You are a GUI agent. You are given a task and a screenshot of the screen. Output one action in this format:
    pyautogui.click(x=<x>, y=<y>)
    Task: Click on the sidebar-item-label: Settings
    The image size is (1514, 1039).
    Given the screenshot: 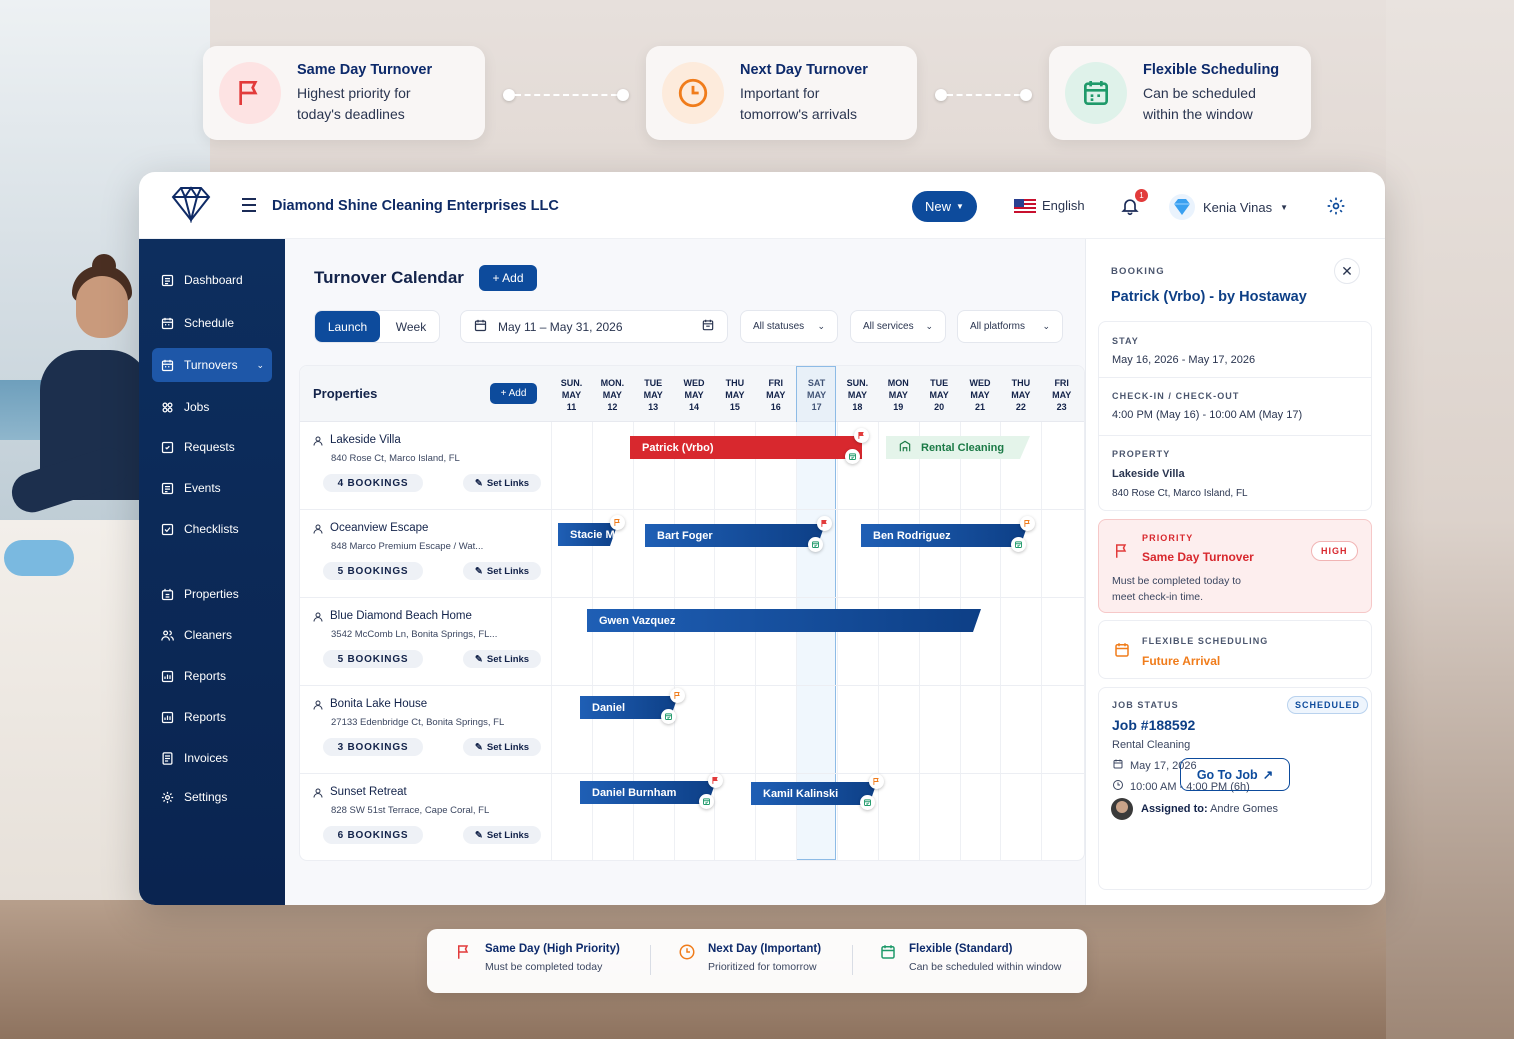 What is the action you would take?
    pyautogui.click(x=206, y=797)
    